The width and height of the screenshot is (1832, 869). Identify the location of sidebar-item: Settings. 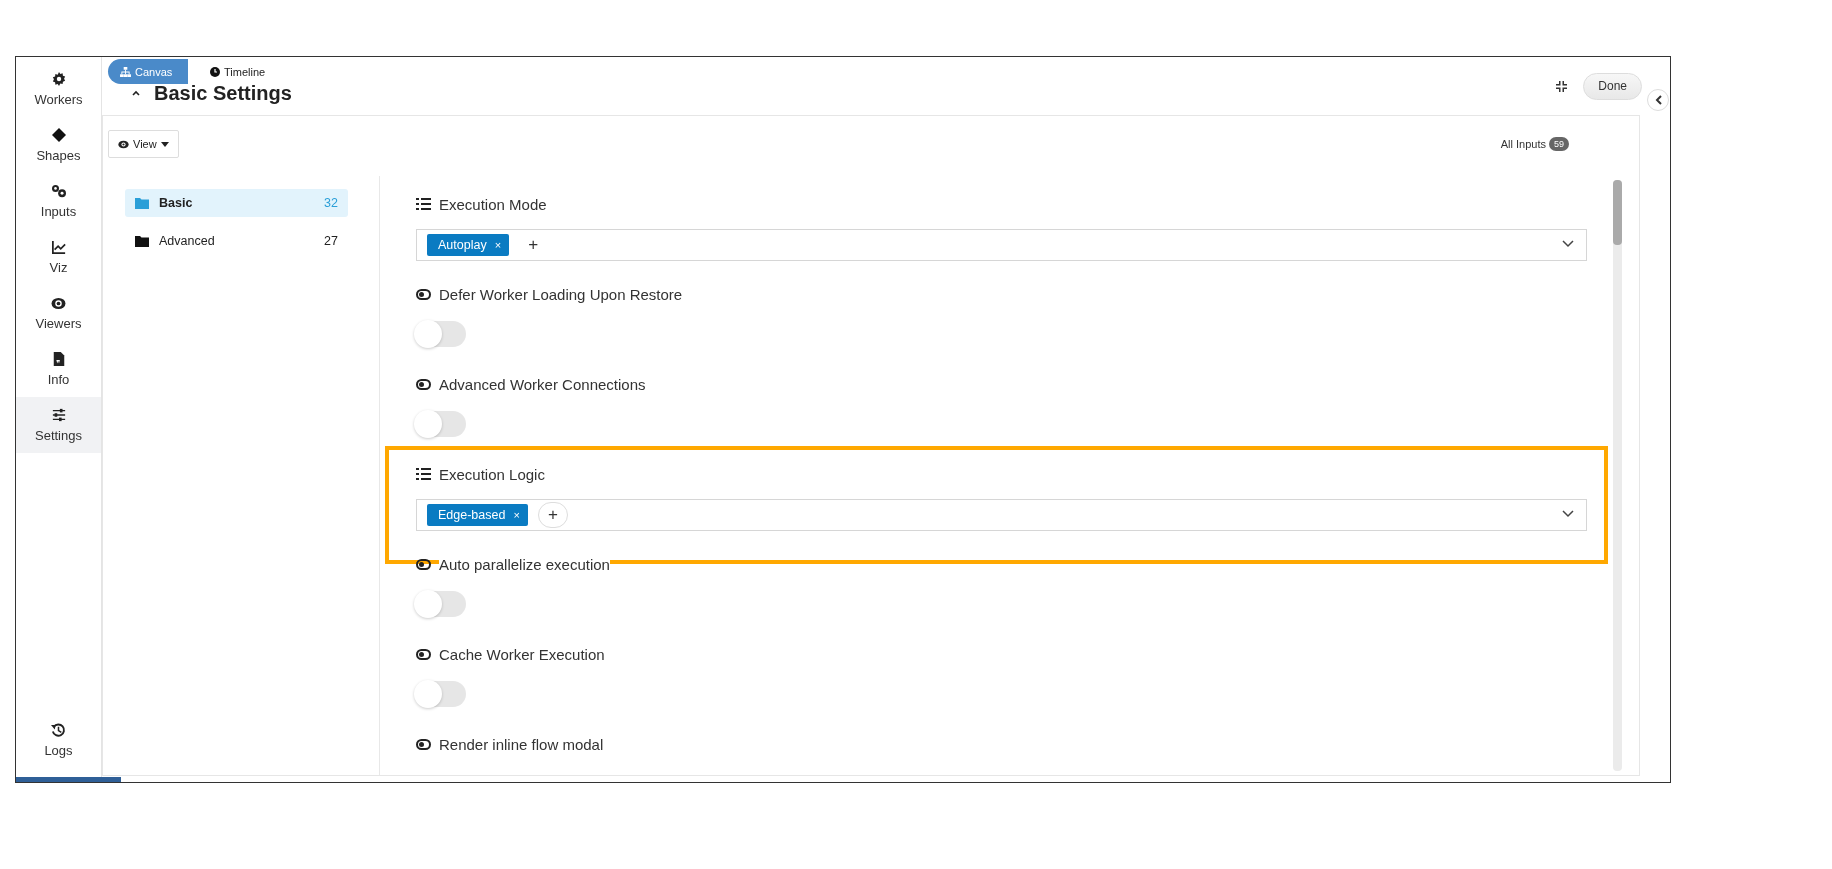
(58, 425).